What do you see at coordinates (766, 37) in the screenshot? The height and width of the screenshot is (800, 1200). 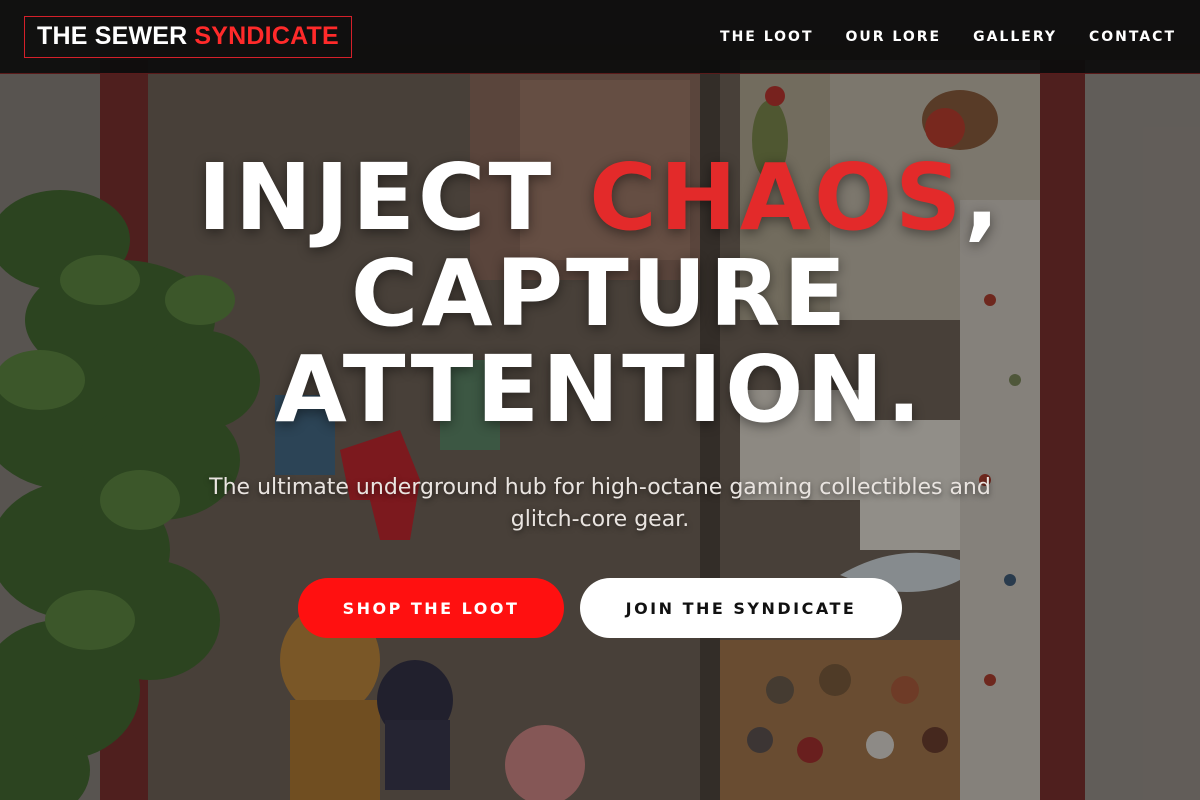 I see `nav-link-the-loot: THE LOOT` at bounding box center [766, 37].